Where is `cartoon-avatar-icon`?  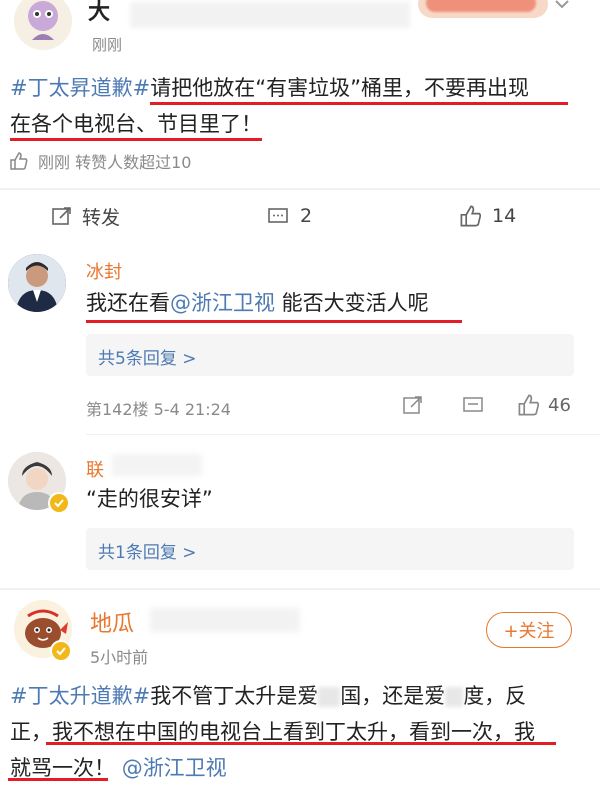 cartoon-avatar-icon is located at coordinates (43, 25).